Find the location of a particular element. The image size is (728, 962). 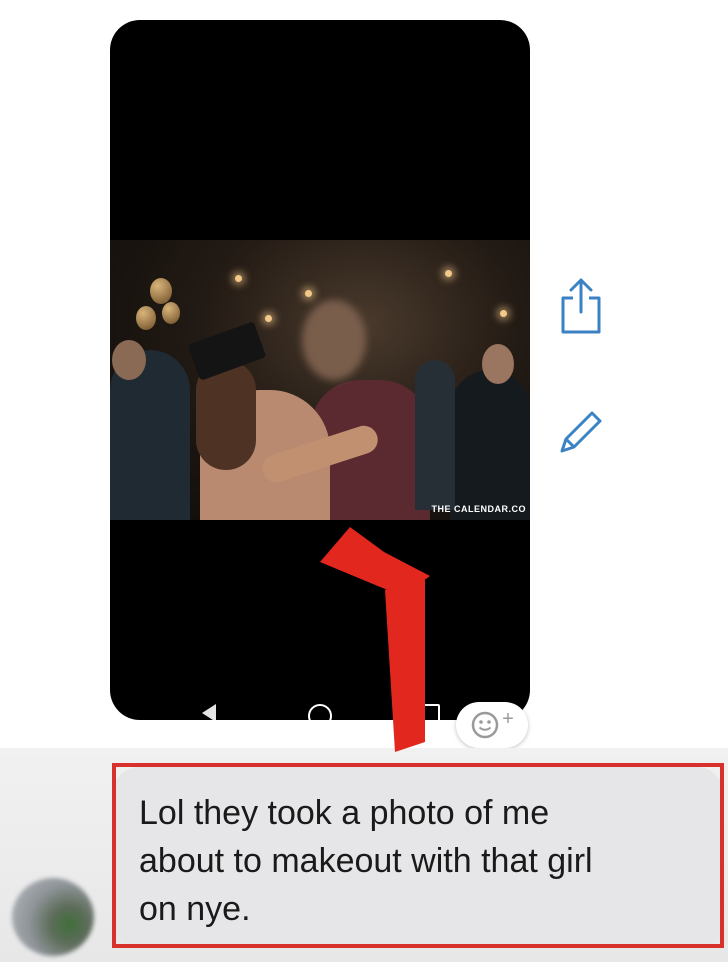

back-icon is located at coordinates (209, 712).